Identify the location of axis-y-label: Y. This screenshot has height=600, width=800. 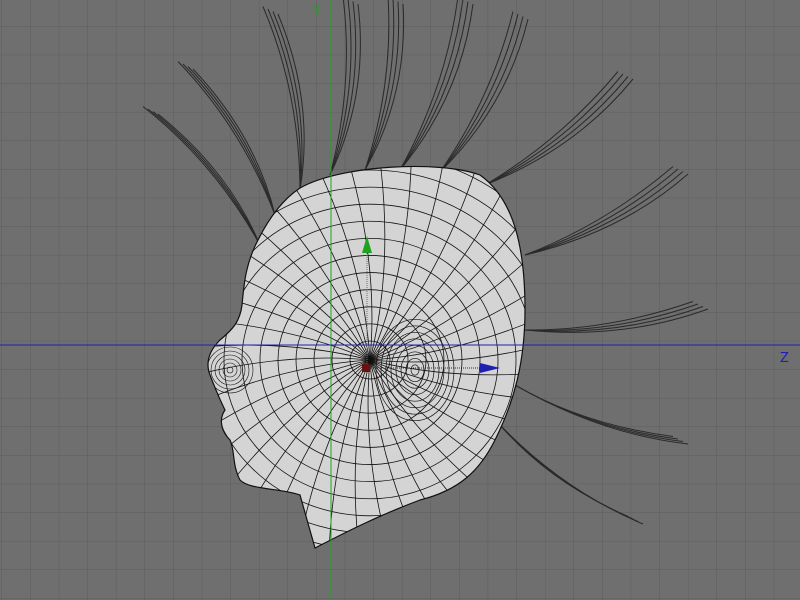
(317, 11).